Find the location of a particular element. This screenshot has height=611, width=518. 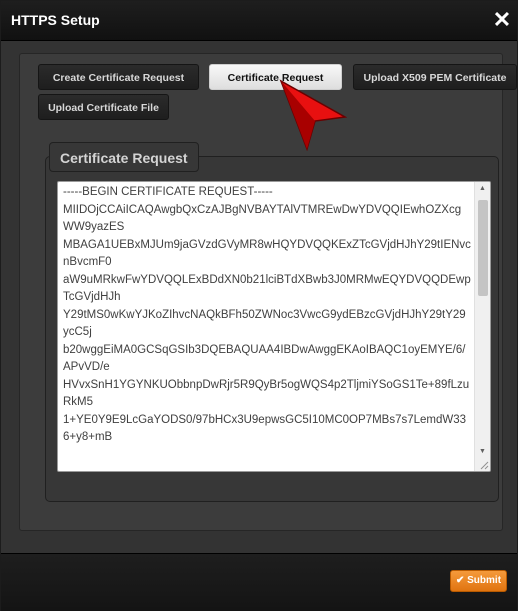

scroll-up-arrow-icon: ▲ is located at coordinates (482, 189).